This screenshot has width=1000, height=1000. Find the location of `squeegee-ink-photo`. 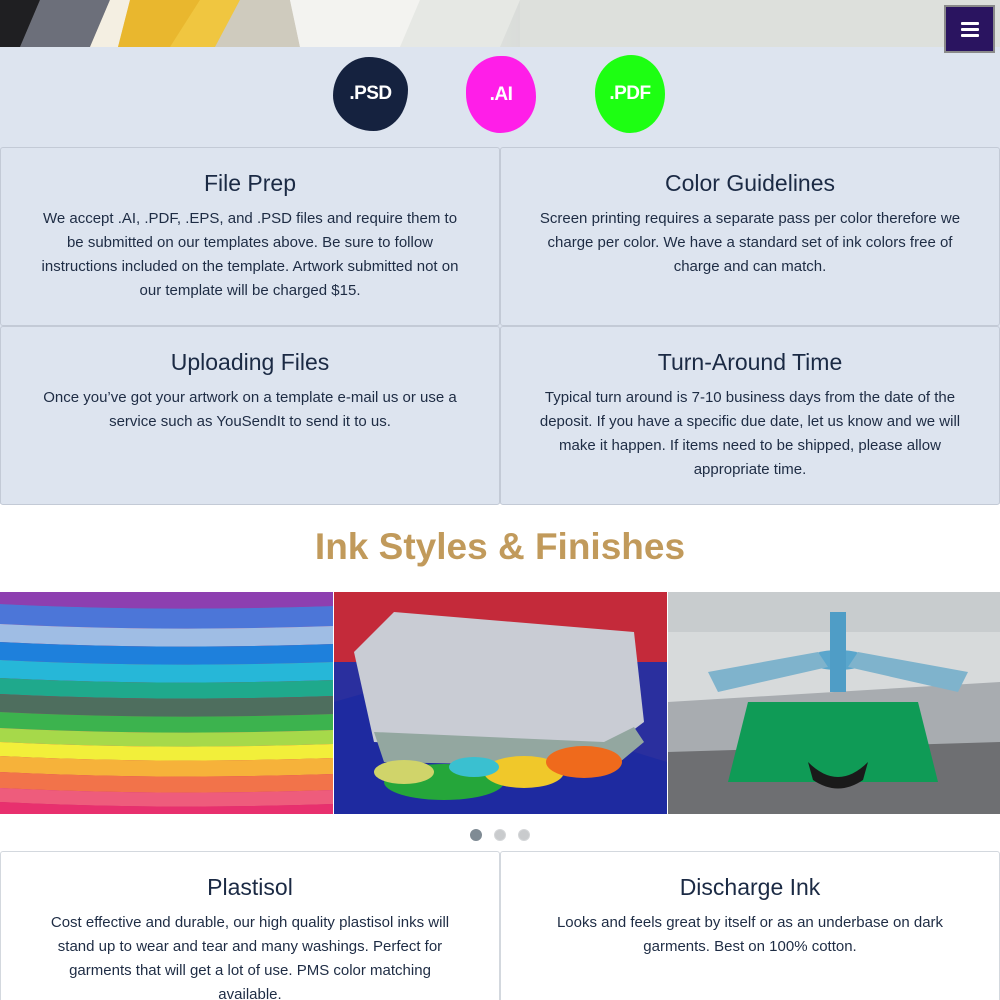

squeegee-ink-photo is located at coordinates (500, 703).